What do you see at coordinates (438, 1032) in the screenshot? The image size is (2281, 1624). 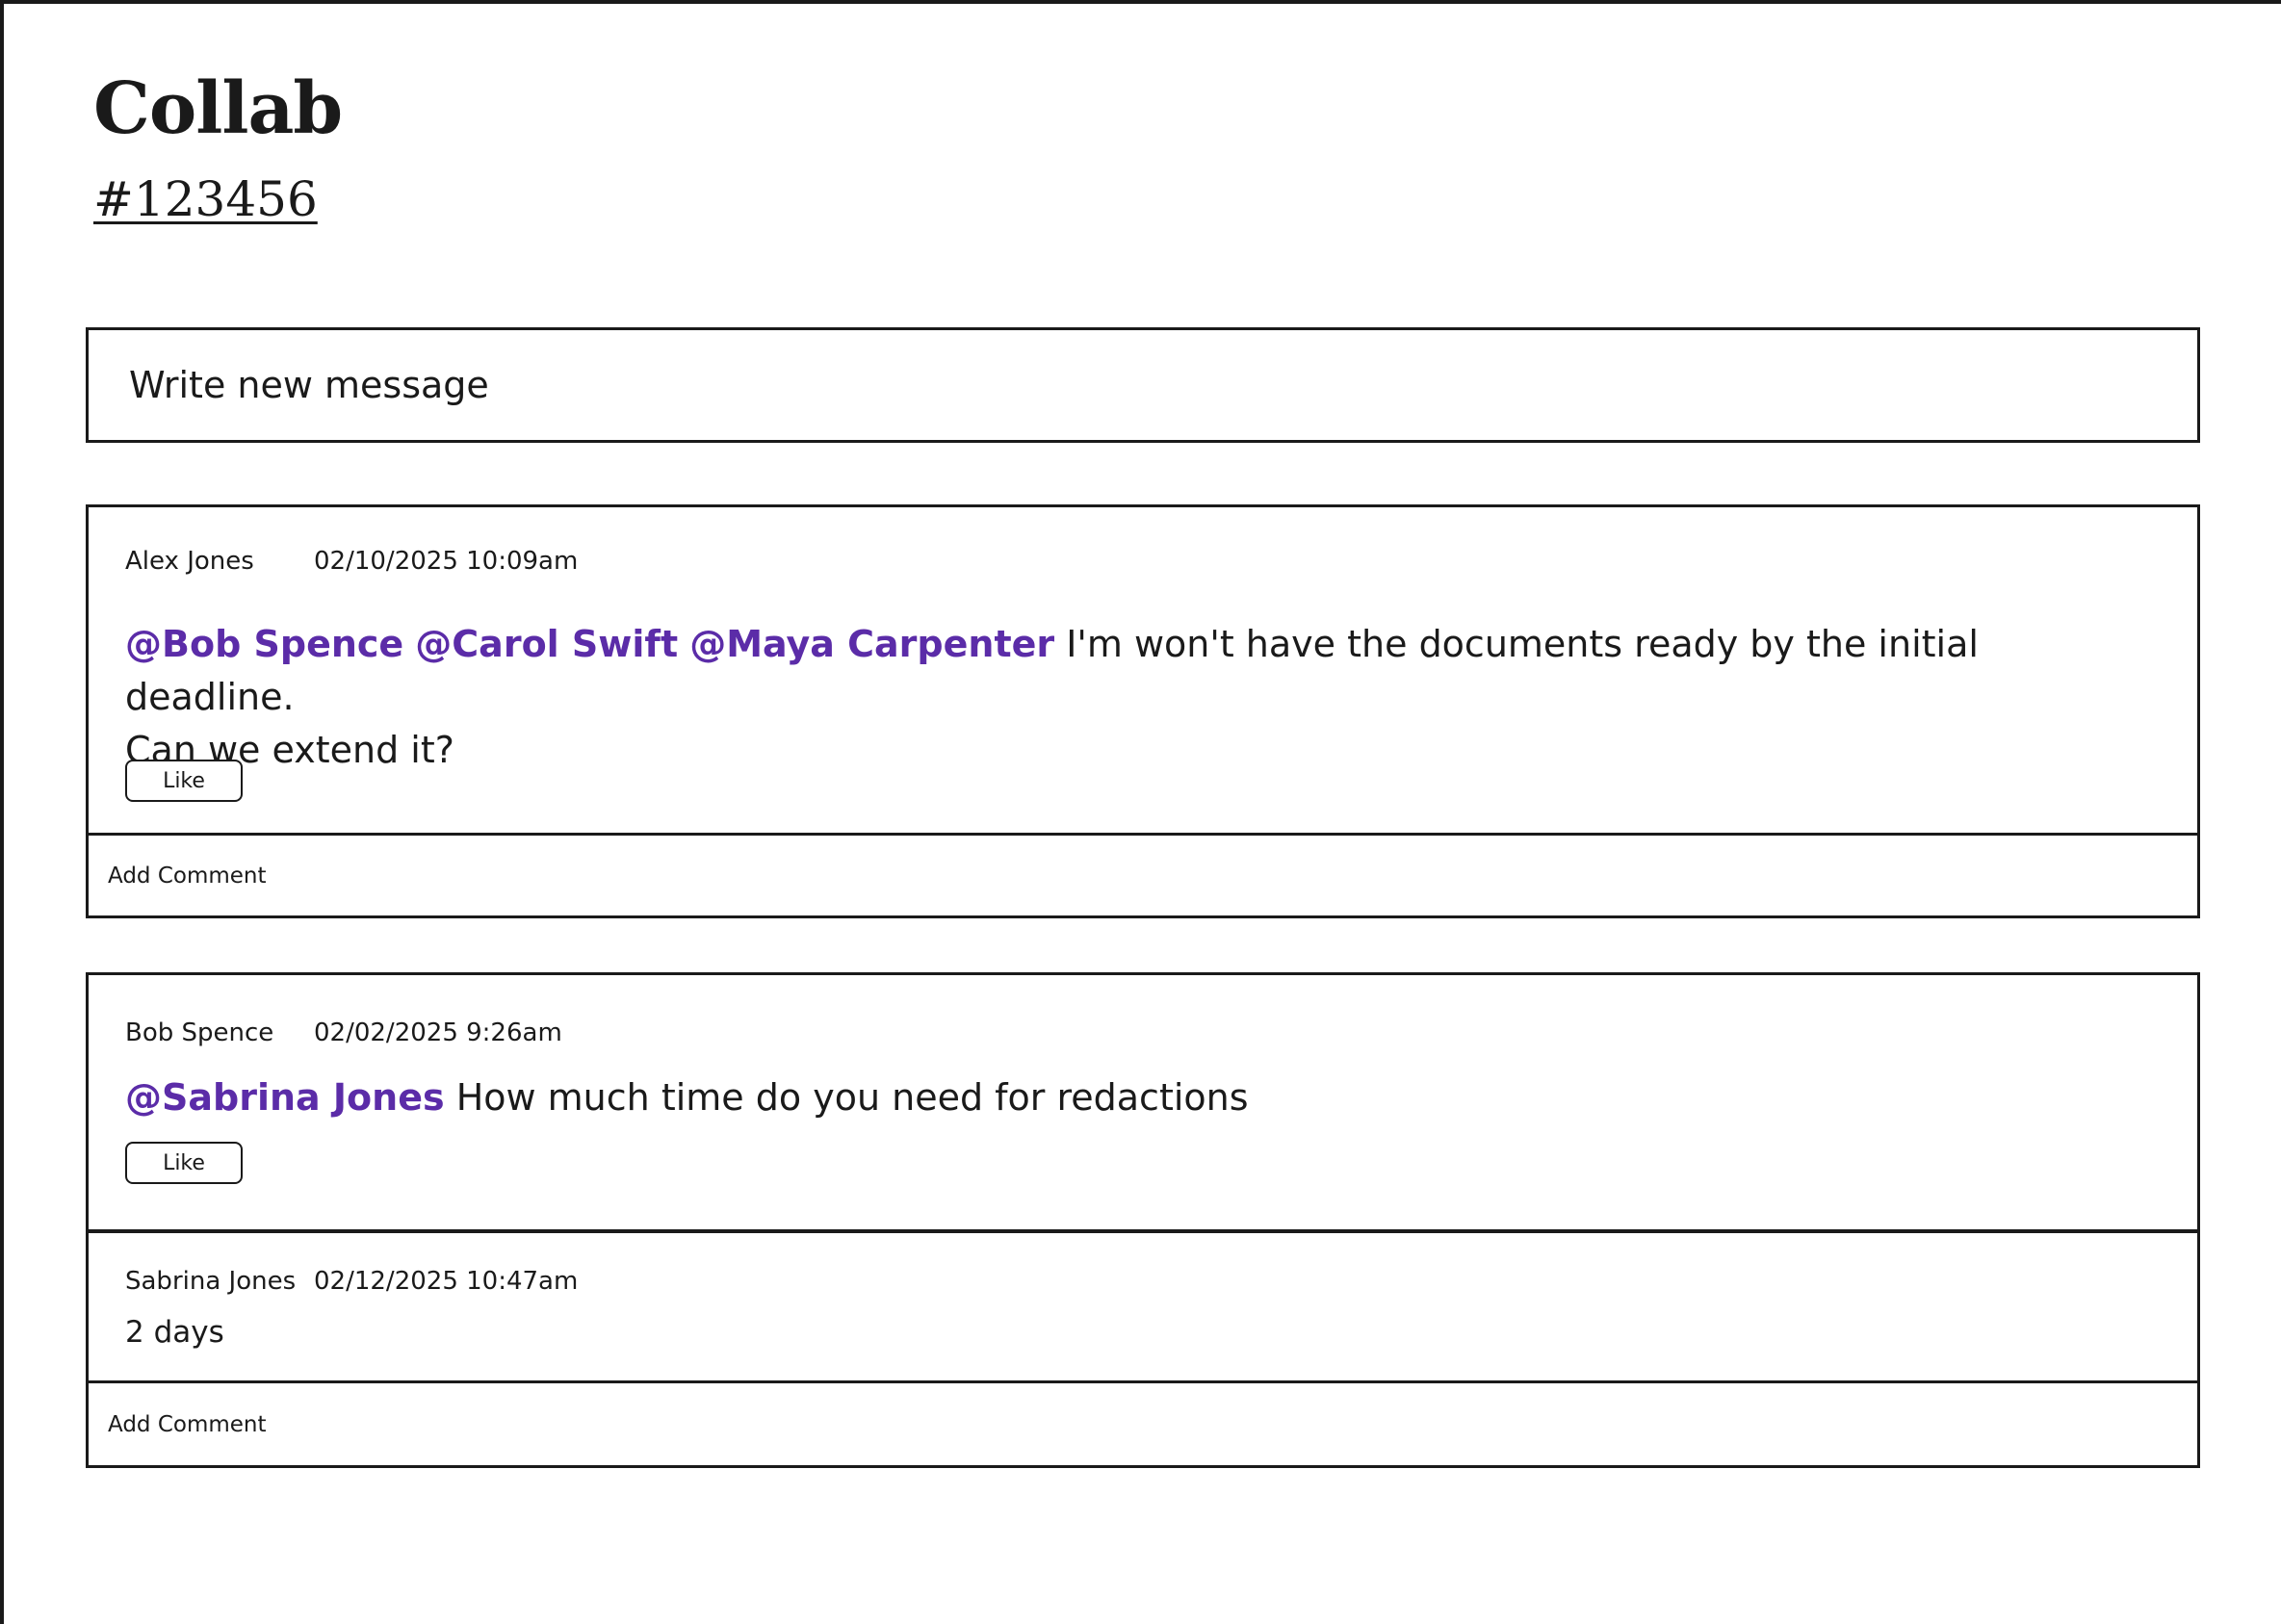 I see `message-timestamp: 02/02/2025 9:26am` at bounding box center [438, 1032].